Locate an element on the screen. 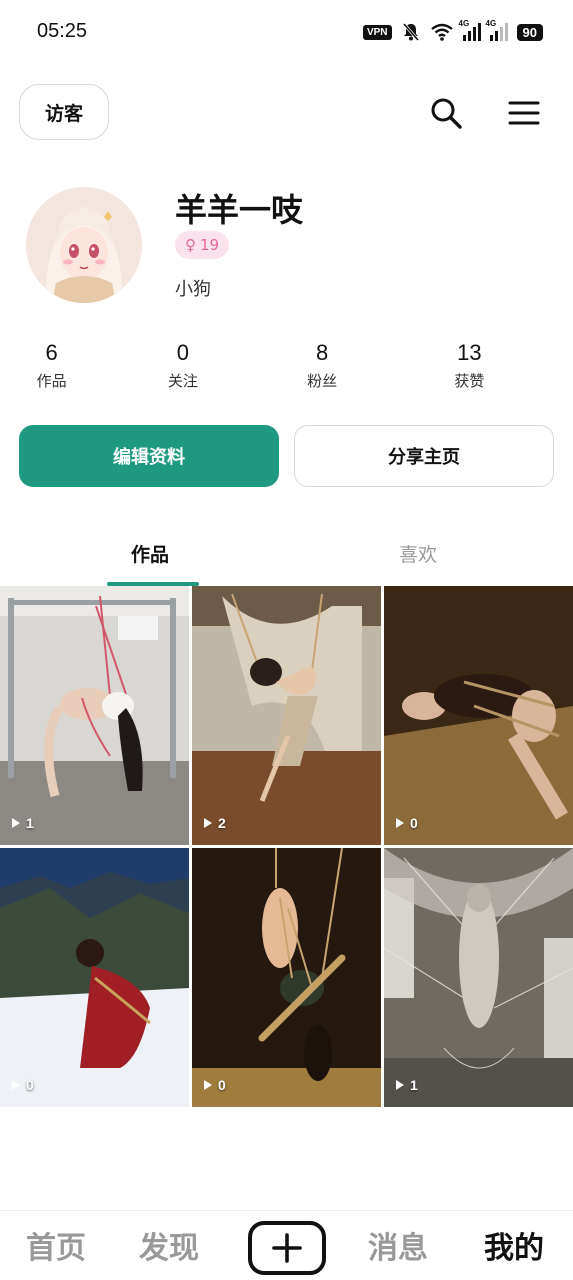 The height and width of the screenshot is (1280, 573). signal-icon: 4G is located at coordinates (470, 30).